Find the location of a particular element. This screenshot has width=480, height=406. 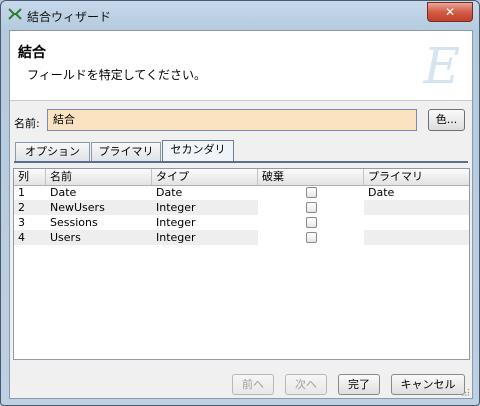

cell-primary: Date is located at coordinates (381, 192).